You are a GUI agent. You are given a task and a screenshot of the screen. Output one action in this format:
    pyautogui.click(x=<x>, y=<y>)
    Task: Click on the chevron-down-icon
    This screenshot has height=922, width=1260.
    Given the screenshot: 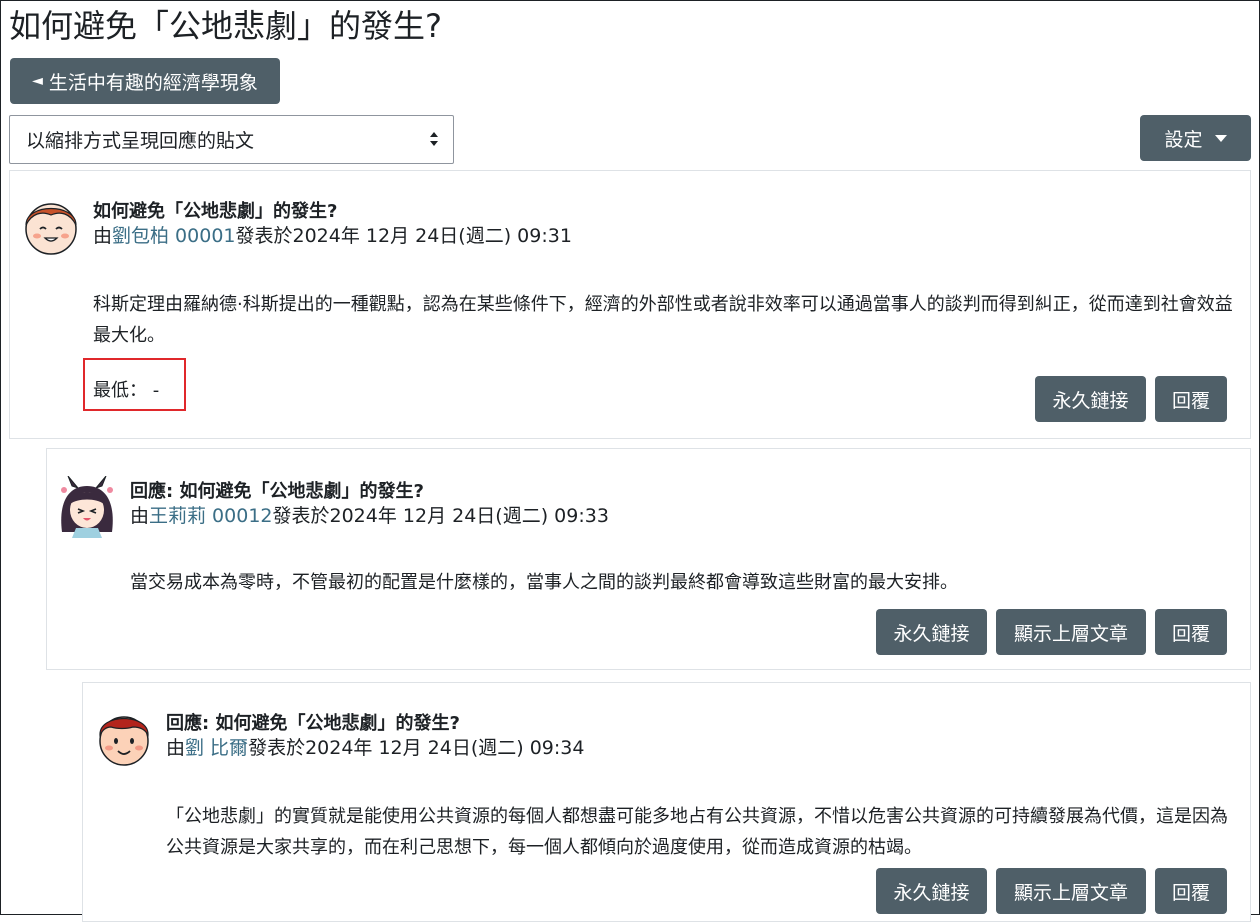 What is the action you would take?
    pyautogui.click(x=1220, y=138)
    